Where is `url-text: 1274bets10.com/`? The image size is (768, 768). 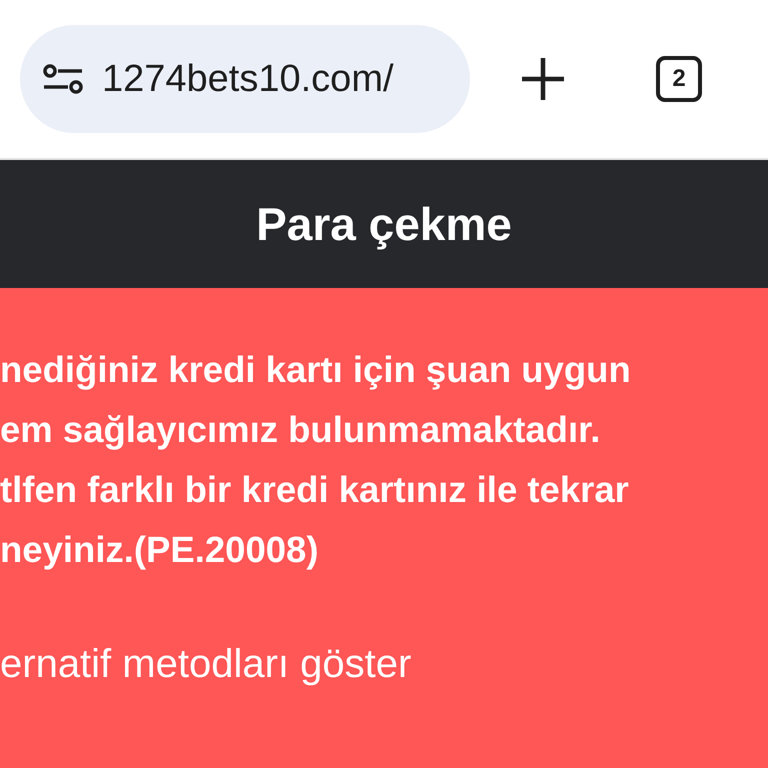 url-text: 1274bets10.com/ is located at coordinates (248, 79).